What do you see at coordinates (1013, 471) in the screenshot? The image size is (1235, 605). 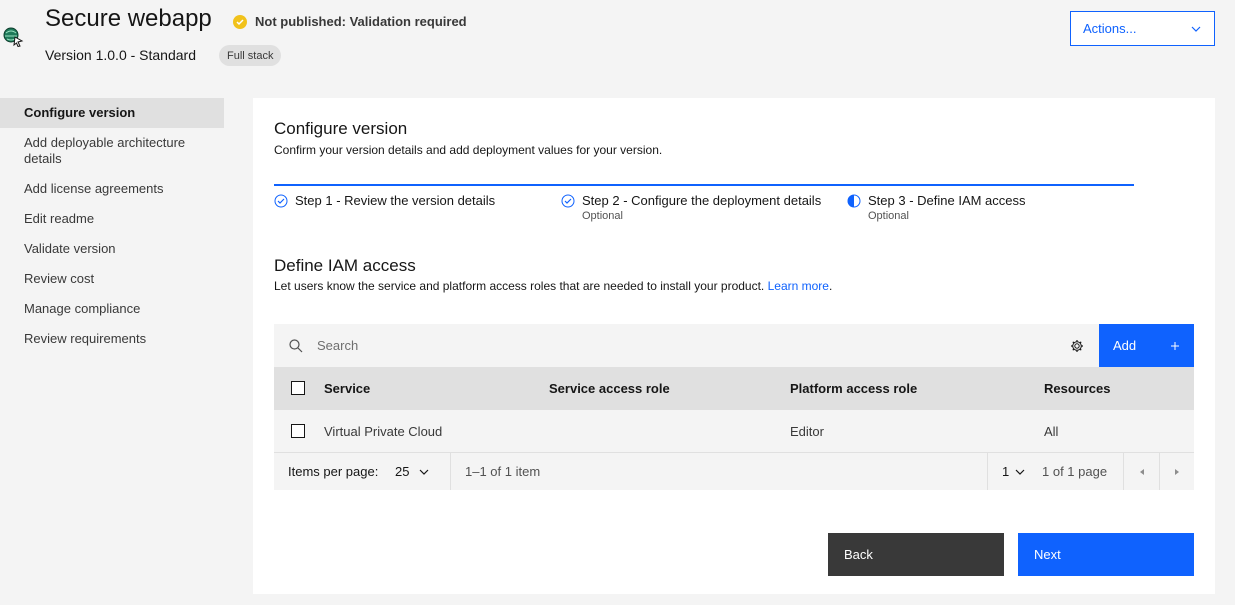 I see `page-select: 1` at bounding box center [1013, 471].